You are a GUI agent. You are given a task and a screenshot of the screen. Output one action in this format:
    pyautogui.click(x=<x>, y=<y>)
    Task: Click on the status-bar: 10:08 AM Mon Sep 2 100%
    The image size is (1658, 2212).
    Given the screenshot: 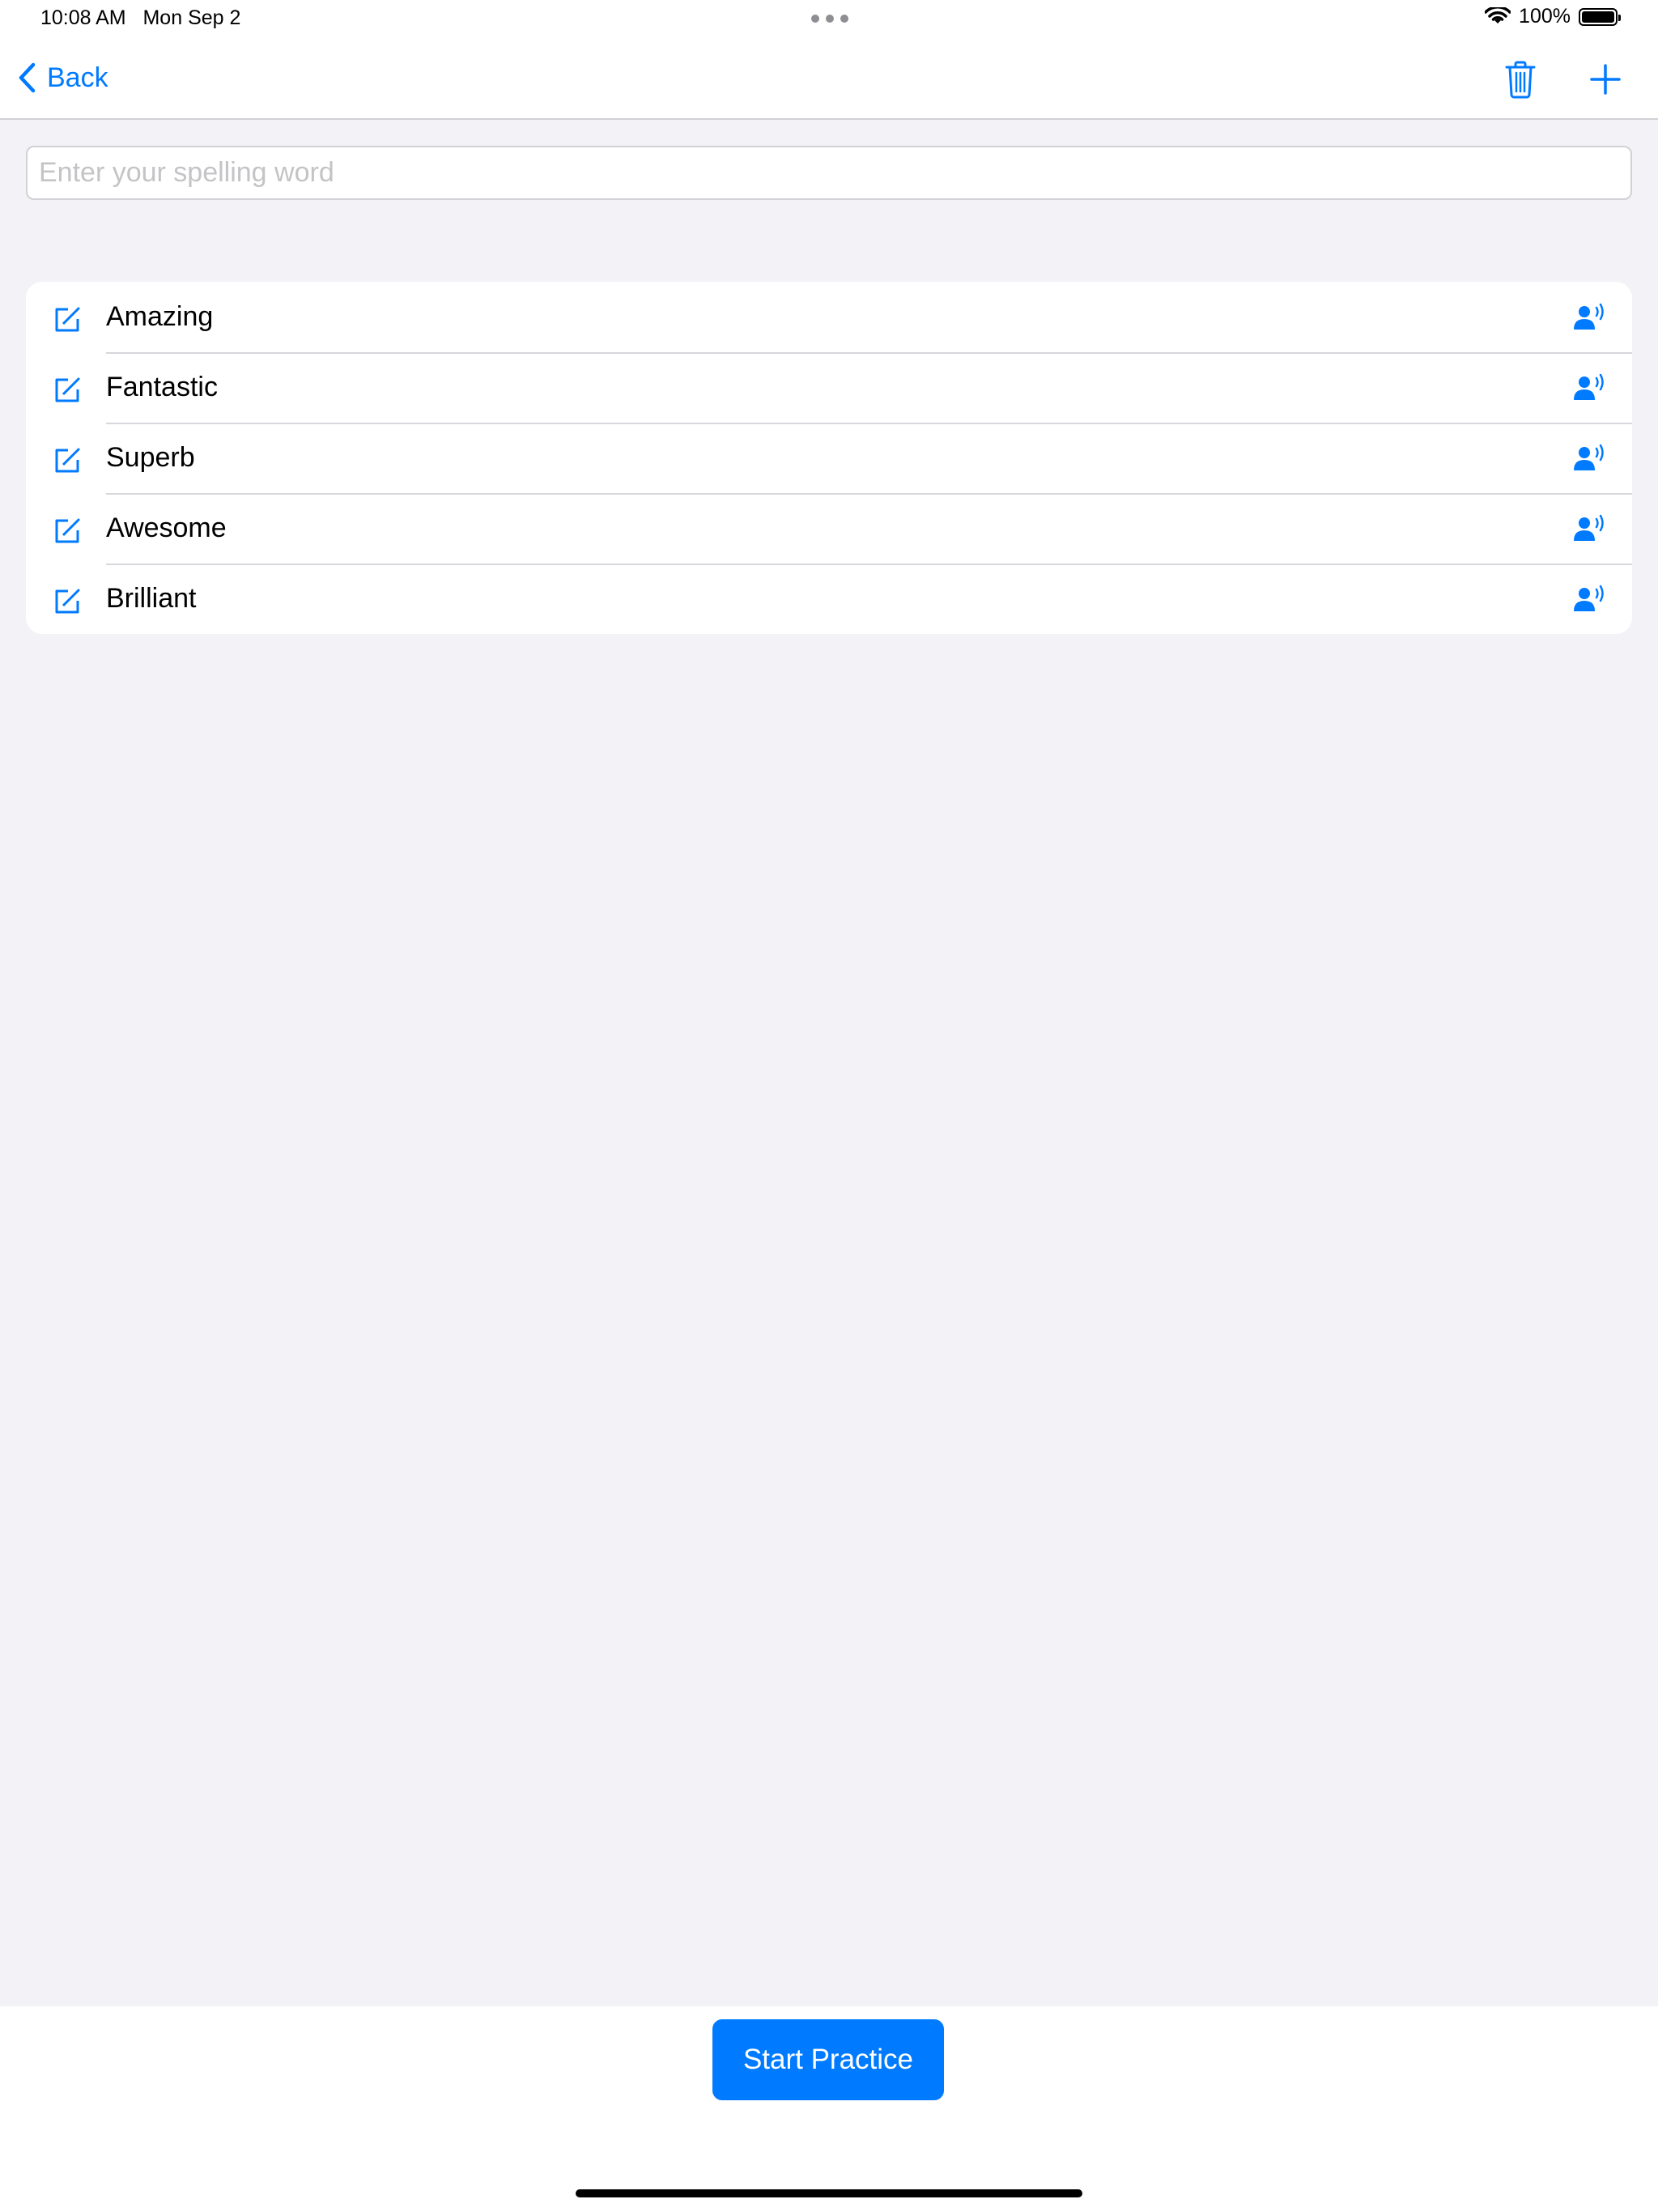 What is the action you would take?
    pyautogui.click(x=829, y=19)
    